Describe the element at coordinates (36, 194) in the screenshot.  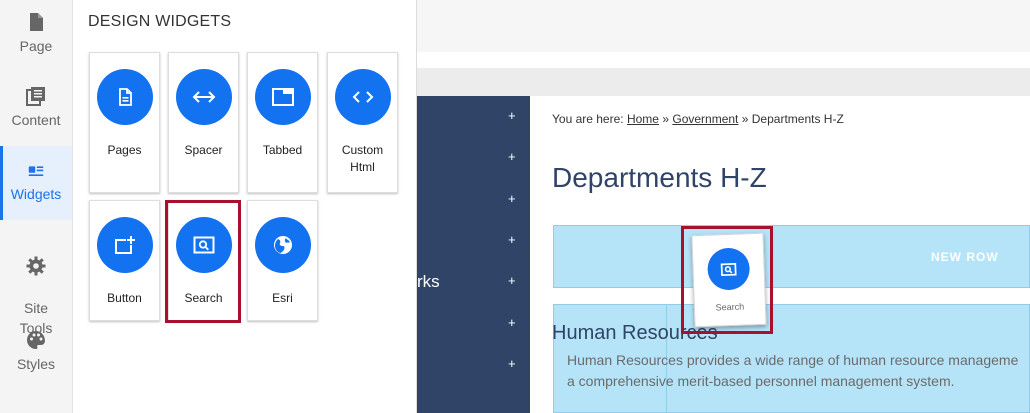
I see `rail-item-label: Widgets` at that location.